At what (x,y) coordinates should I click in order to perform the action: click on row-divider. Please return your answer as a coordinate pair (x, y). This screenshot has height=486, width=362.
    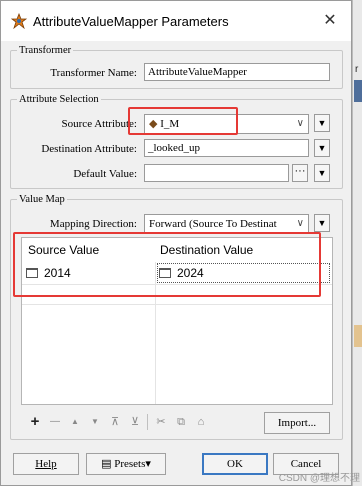
    Looking at the image, I should click on (177, 304).